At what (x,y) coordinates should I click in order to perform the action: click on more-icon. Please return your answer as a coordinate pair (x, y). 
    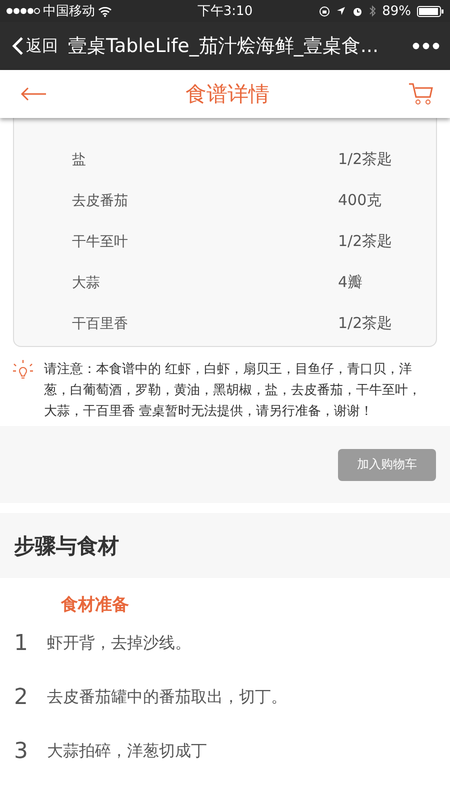
    Looking at the image, I should click on (426, 46).